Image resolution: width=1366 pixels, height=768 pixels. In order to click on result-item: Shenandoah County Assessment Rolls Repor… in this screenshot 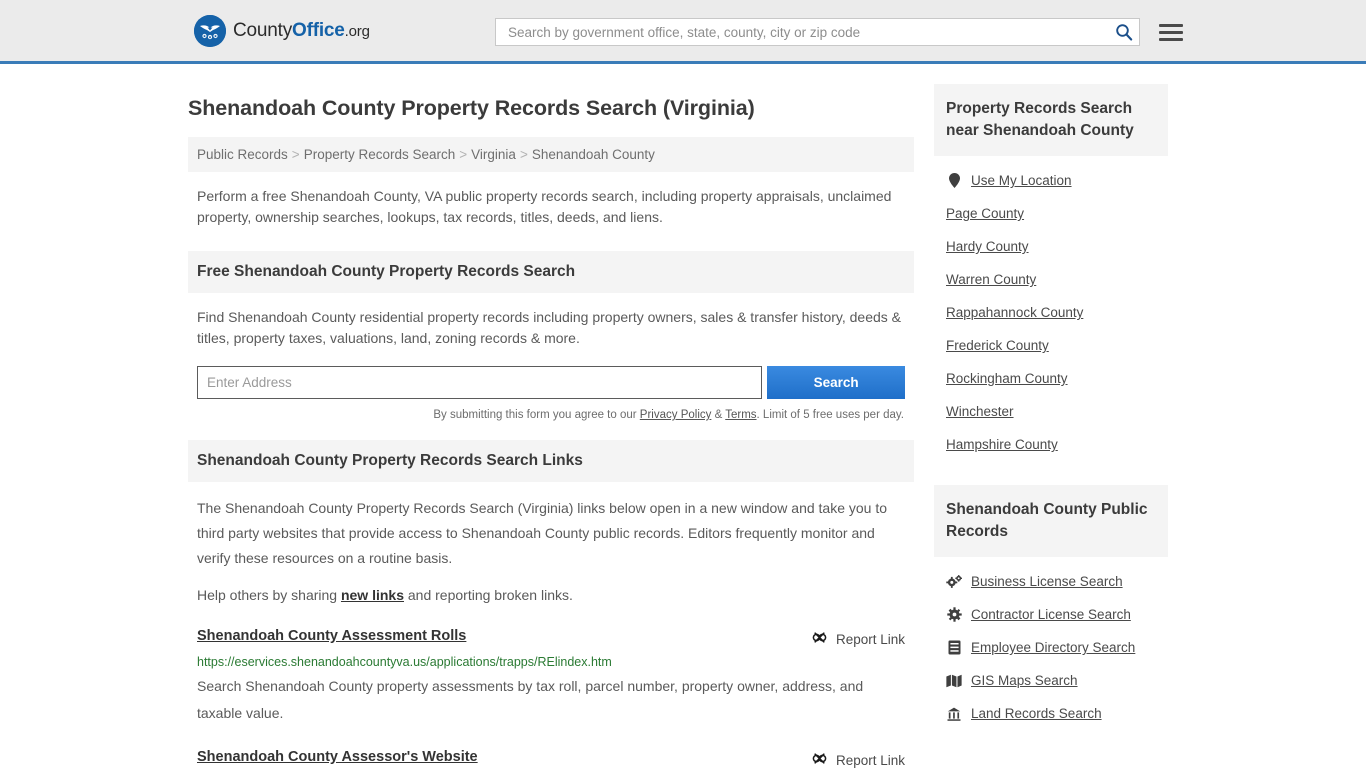, I will do `click(551, 677)`.